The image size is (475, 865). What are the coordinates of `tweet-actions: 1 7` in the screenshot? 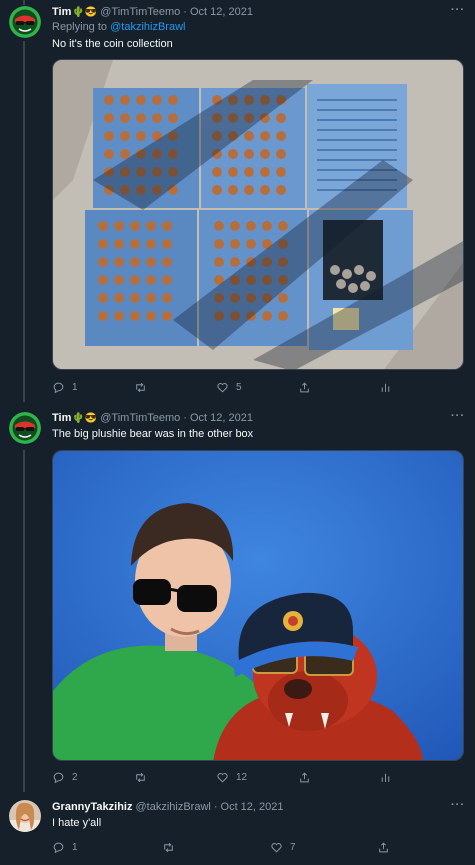 It's located at (222, 847).